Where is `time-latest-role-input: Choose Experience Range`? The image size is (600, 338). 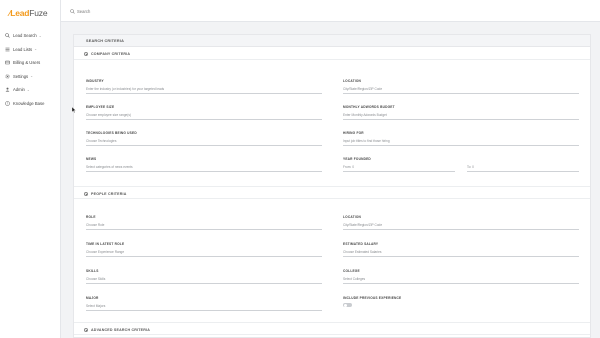 time-latest-role-input: Choose Experience Range is located at coordinates (204, 253).